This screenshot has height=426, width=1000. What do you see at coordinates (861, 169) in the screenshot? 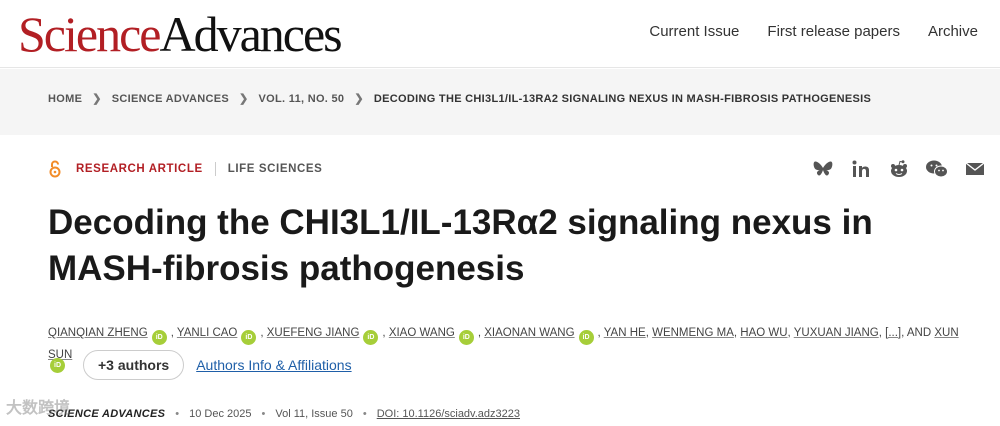
I see `linkedin-icon` at bounding box center [861, 169].